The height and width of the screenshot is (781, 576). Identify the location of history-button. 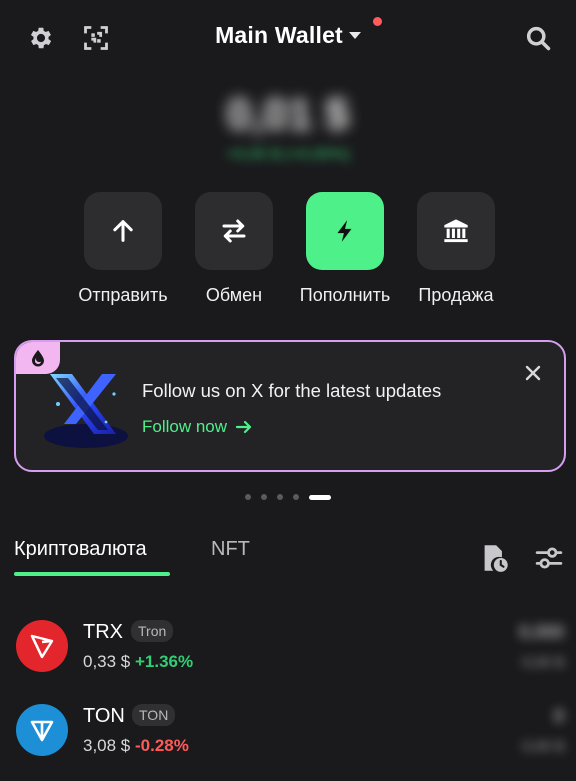
(495, 558).